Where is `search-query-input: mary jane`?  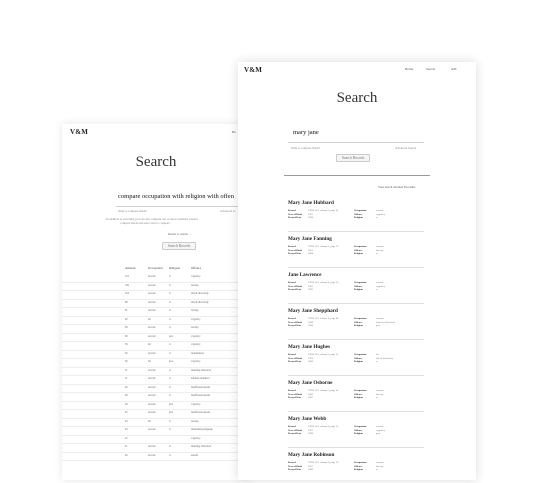 search-query-input: mary jane is located at coordinates (306, 132).